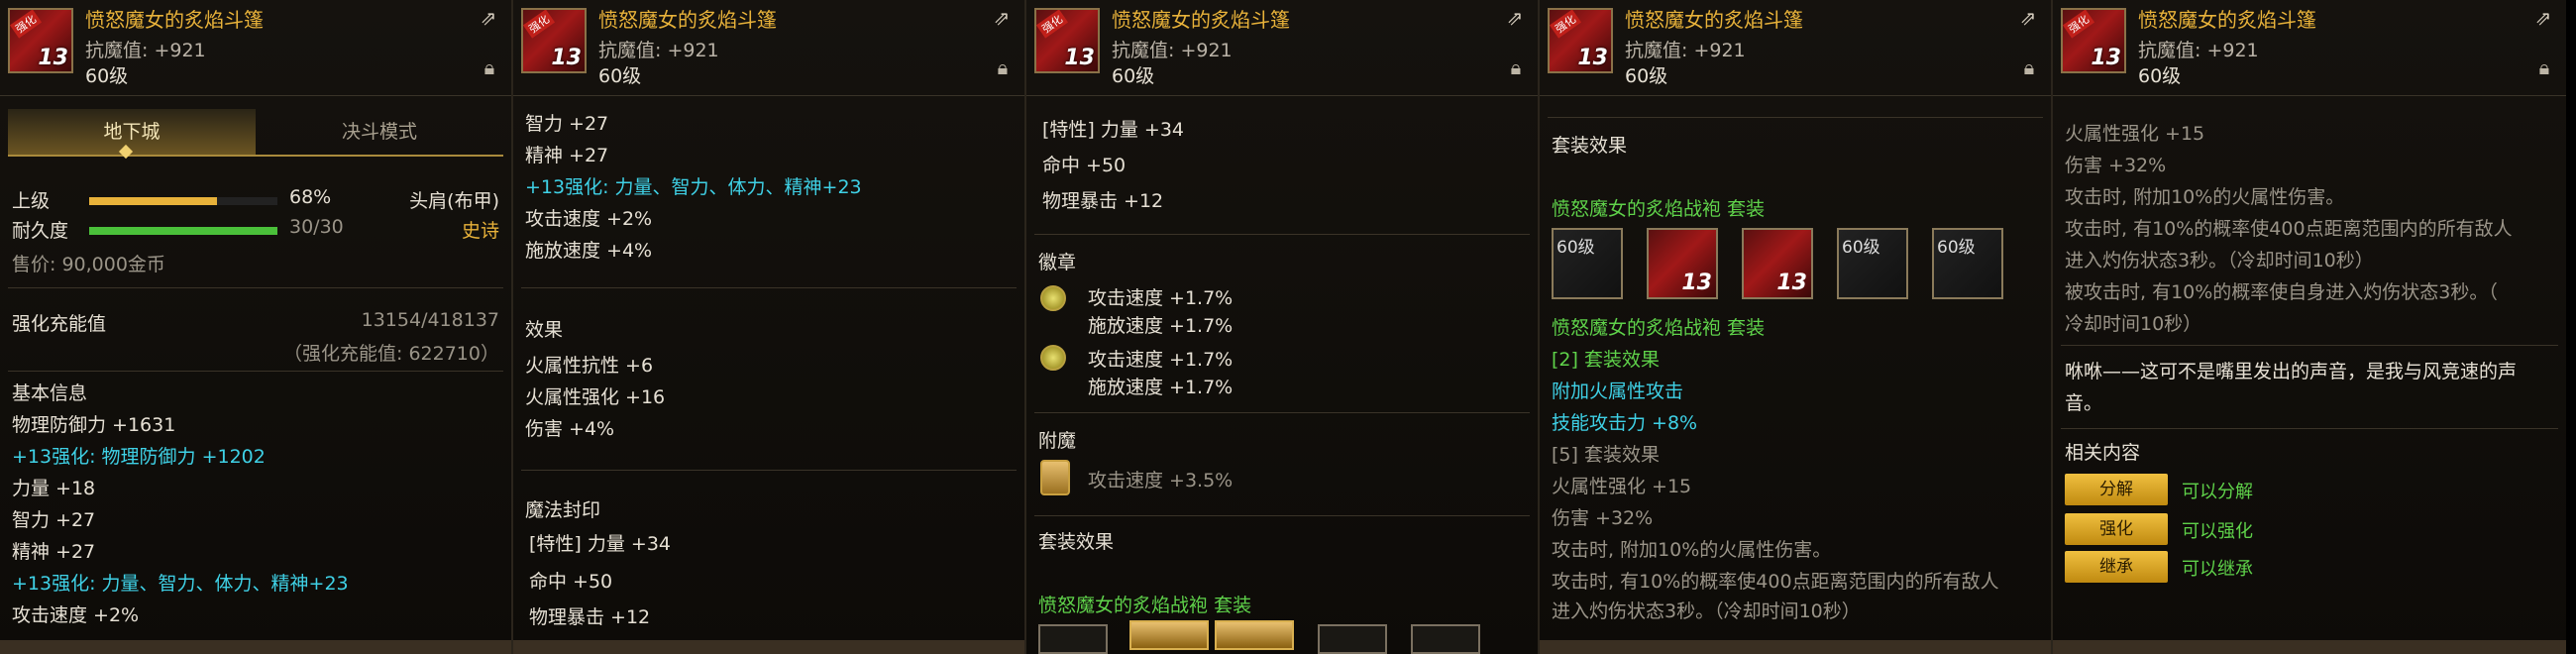 This screenshot has height=654, width=2576. Describe the element at coordinates (2116, 567) in the screenshot. I see `inherit-button: 继承` at that location.